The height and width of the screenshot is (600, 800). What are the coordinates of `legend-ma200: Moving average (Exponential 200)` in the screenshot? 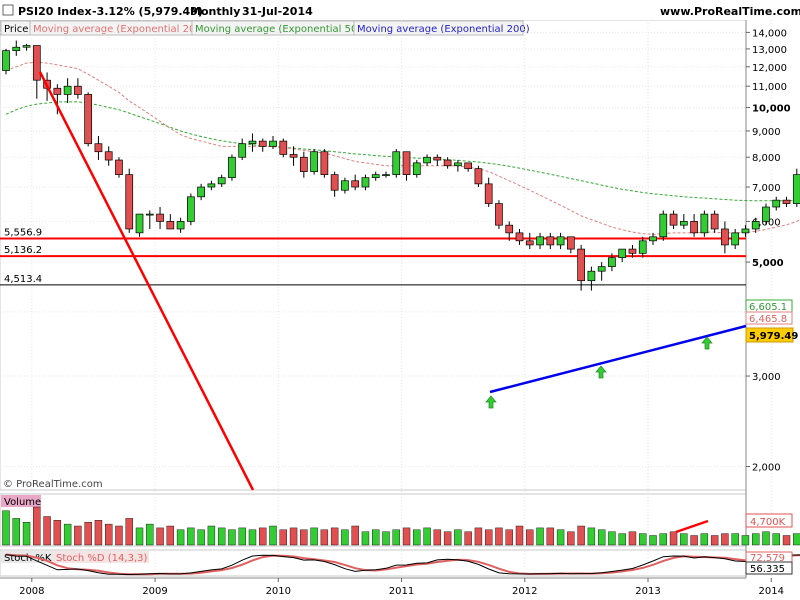 It's located at (443, 29).